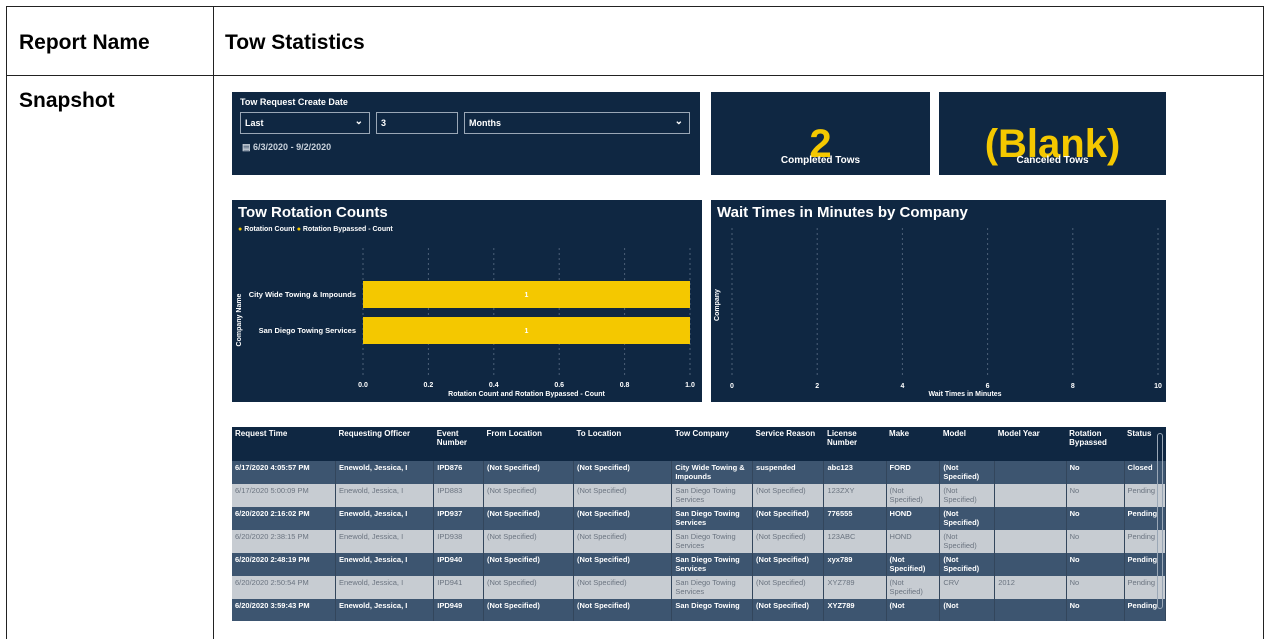  What do you see at coordinates (528, 444) in the screenshot?
I see `column-header: From Location` at bounding box center [528, 444].